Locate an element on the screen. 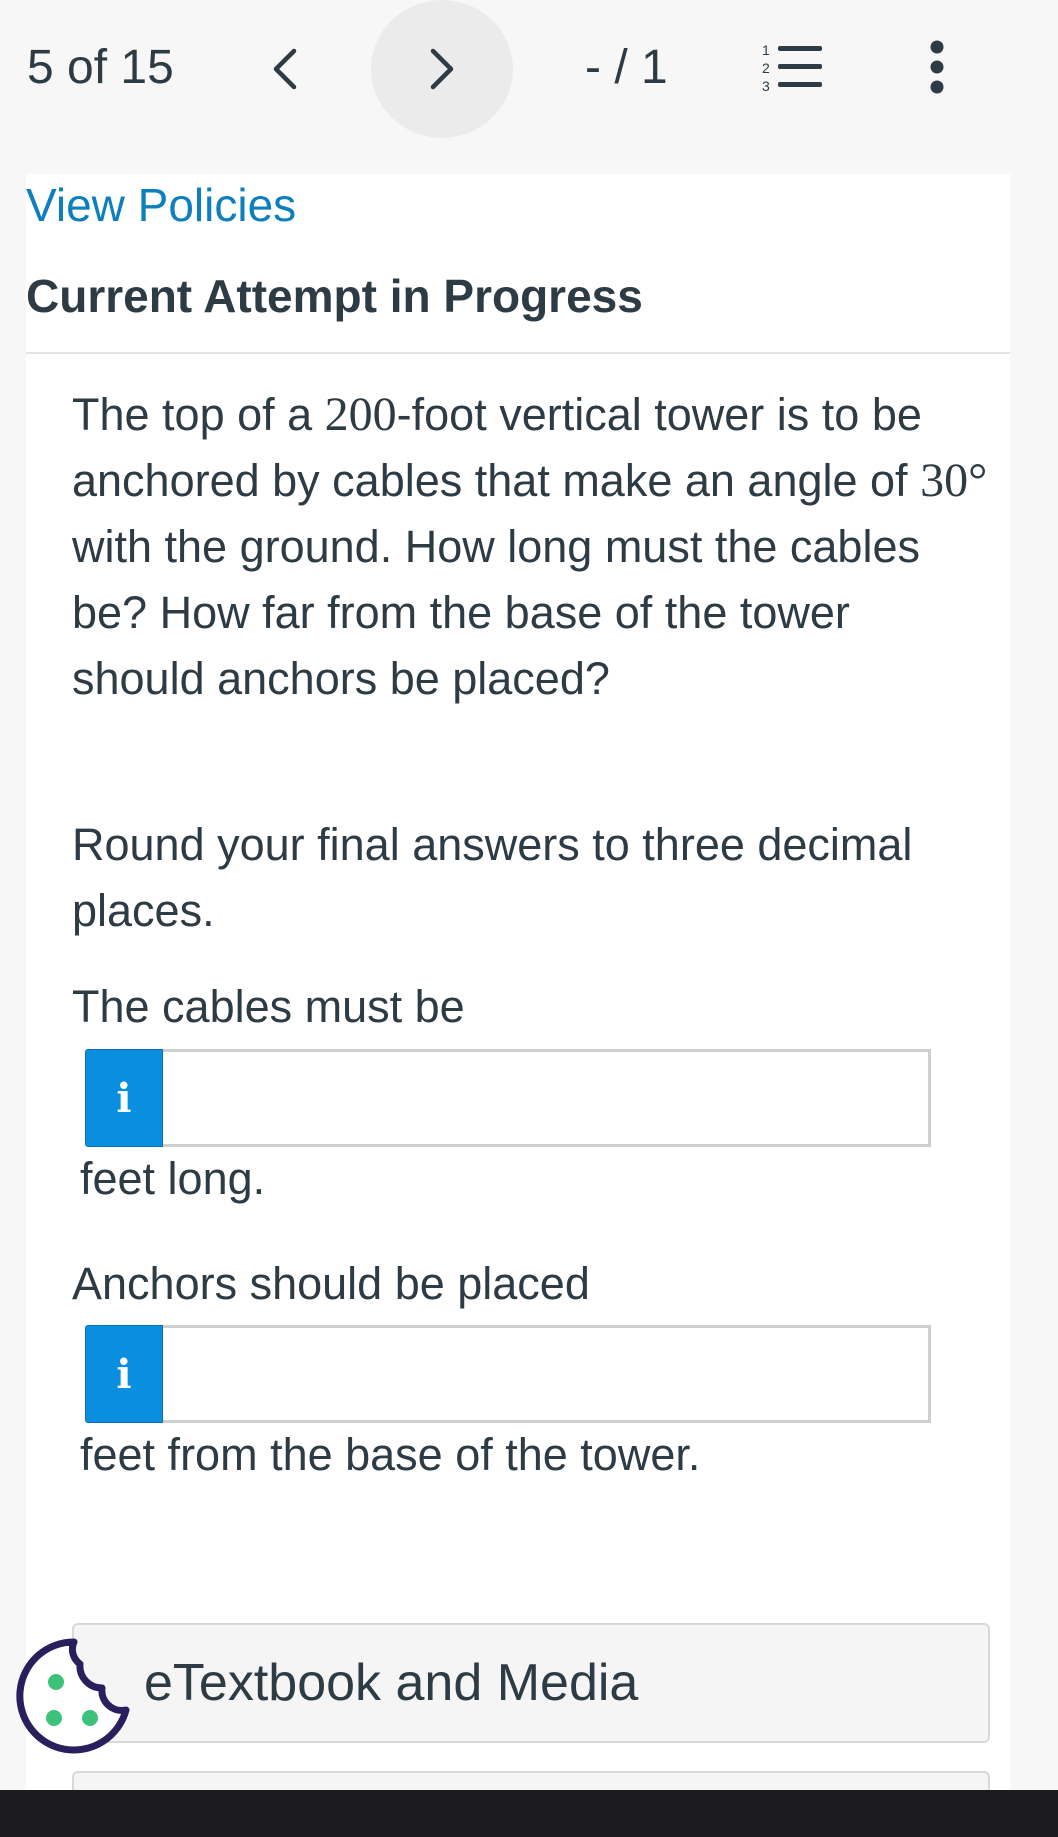 The width and height of the screenshot is (1058, 1837). anchor-distance-answer-row: i is located at coordinates (508, 1374).